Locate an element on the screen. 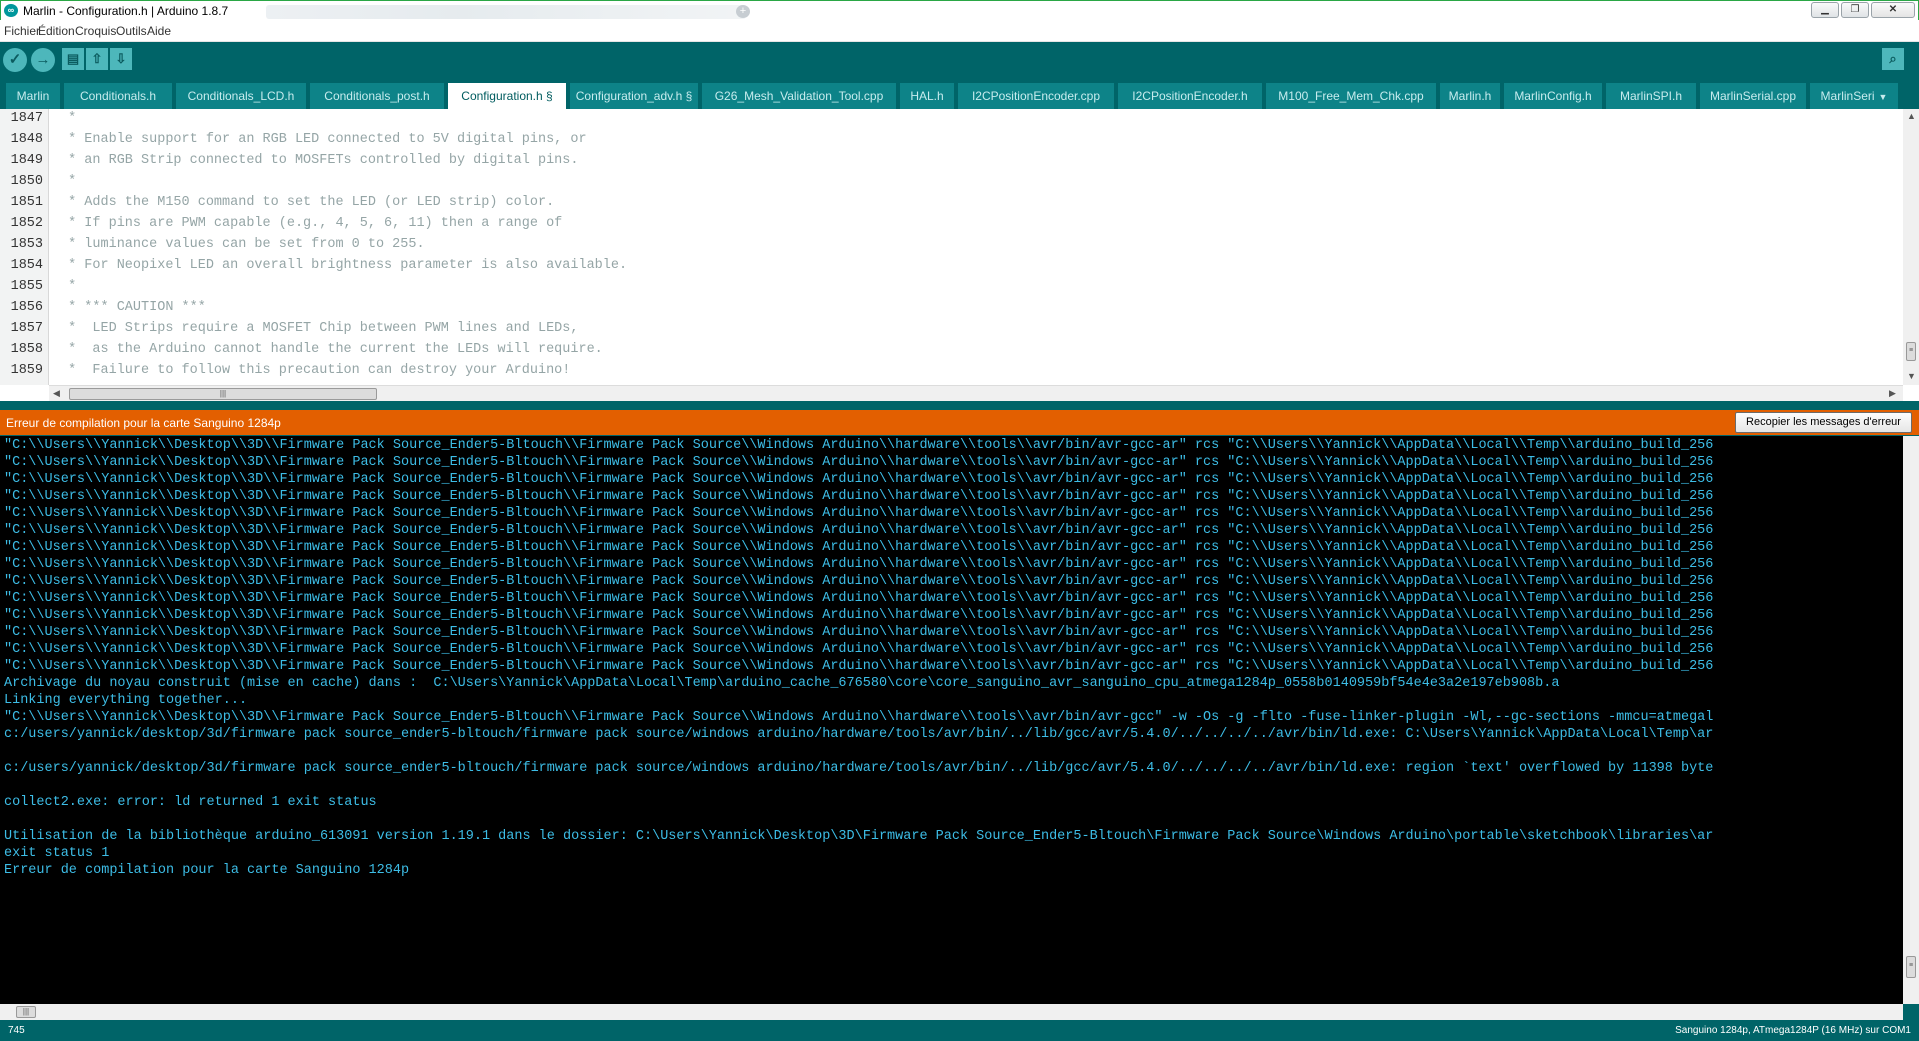 Image resolution: width=1919 pixels, height=1041 pixels. console-line: exit status 1 is located at coordinates (57, 853).